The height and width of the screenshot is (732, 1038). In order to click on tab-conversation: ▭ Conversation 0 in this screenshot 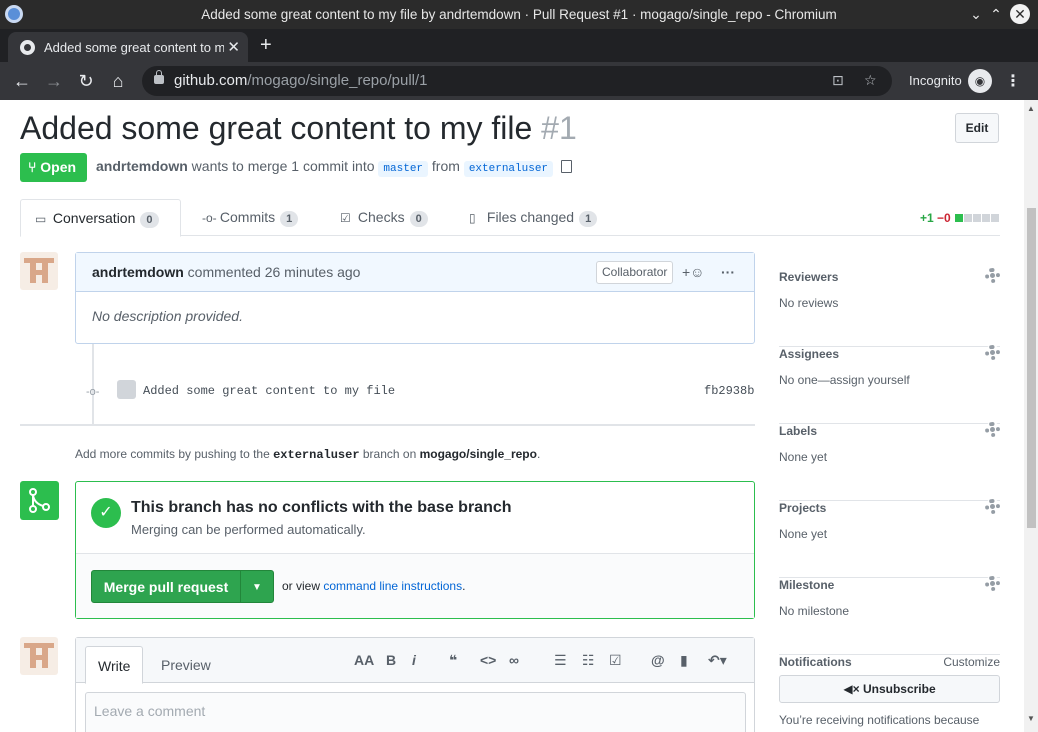, I will do `click(100, 218)`.